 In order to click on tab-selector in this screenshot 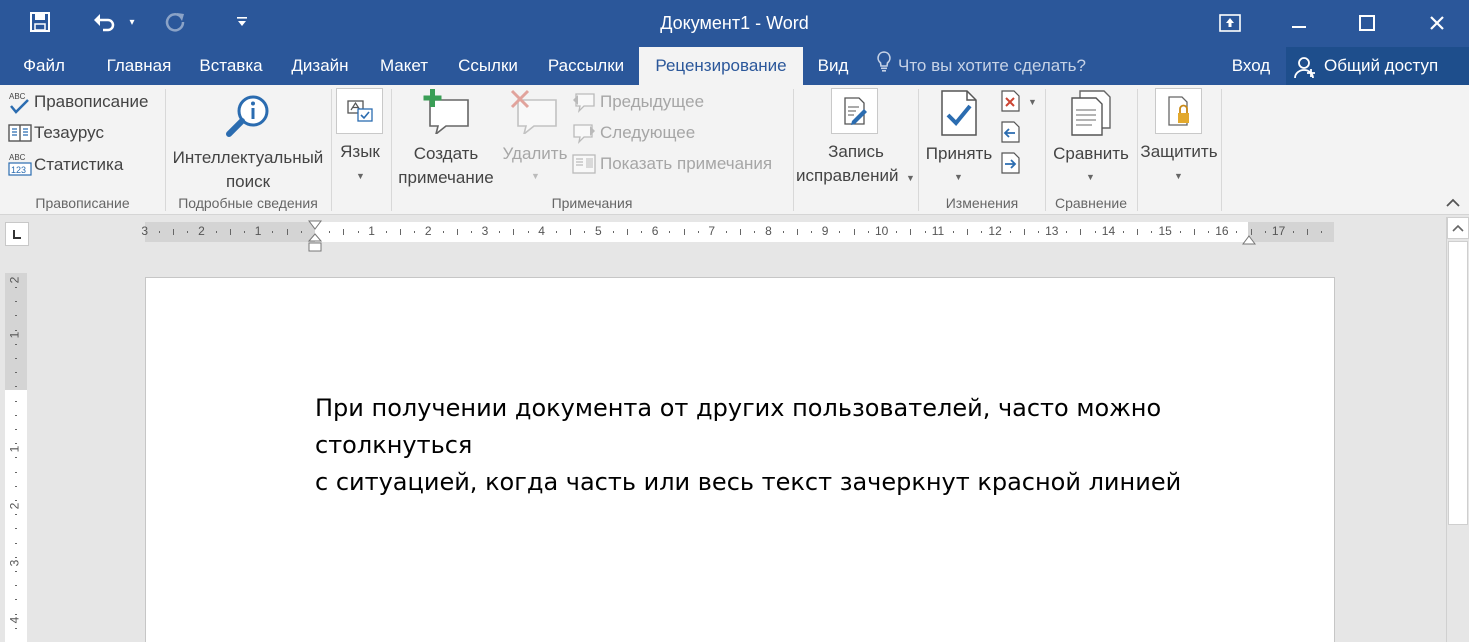, I will do `click(17, 234)`.